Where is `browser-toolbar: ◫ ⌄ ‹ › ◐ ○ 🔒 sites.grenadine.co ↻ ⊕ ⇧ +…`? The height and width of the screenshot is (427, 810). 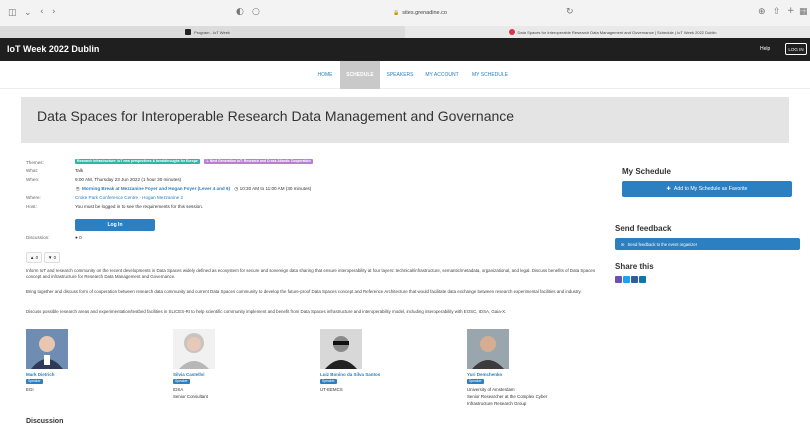 browser-toolbar: ◫ ⌄ ‹ › ◐ ○ 🔒 sites.grenadine.co ↻ ⊕ ⇧ +… is located at coordinates (405, 13).